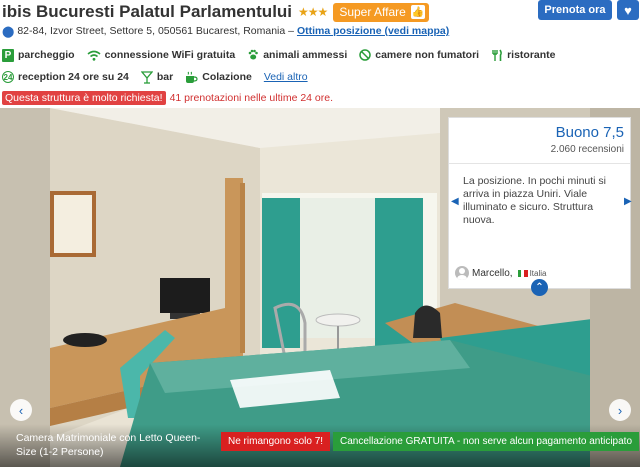  Describe the element at coordinates (497, 55) in the screenshot. I see `cutlery-icon` at that location.